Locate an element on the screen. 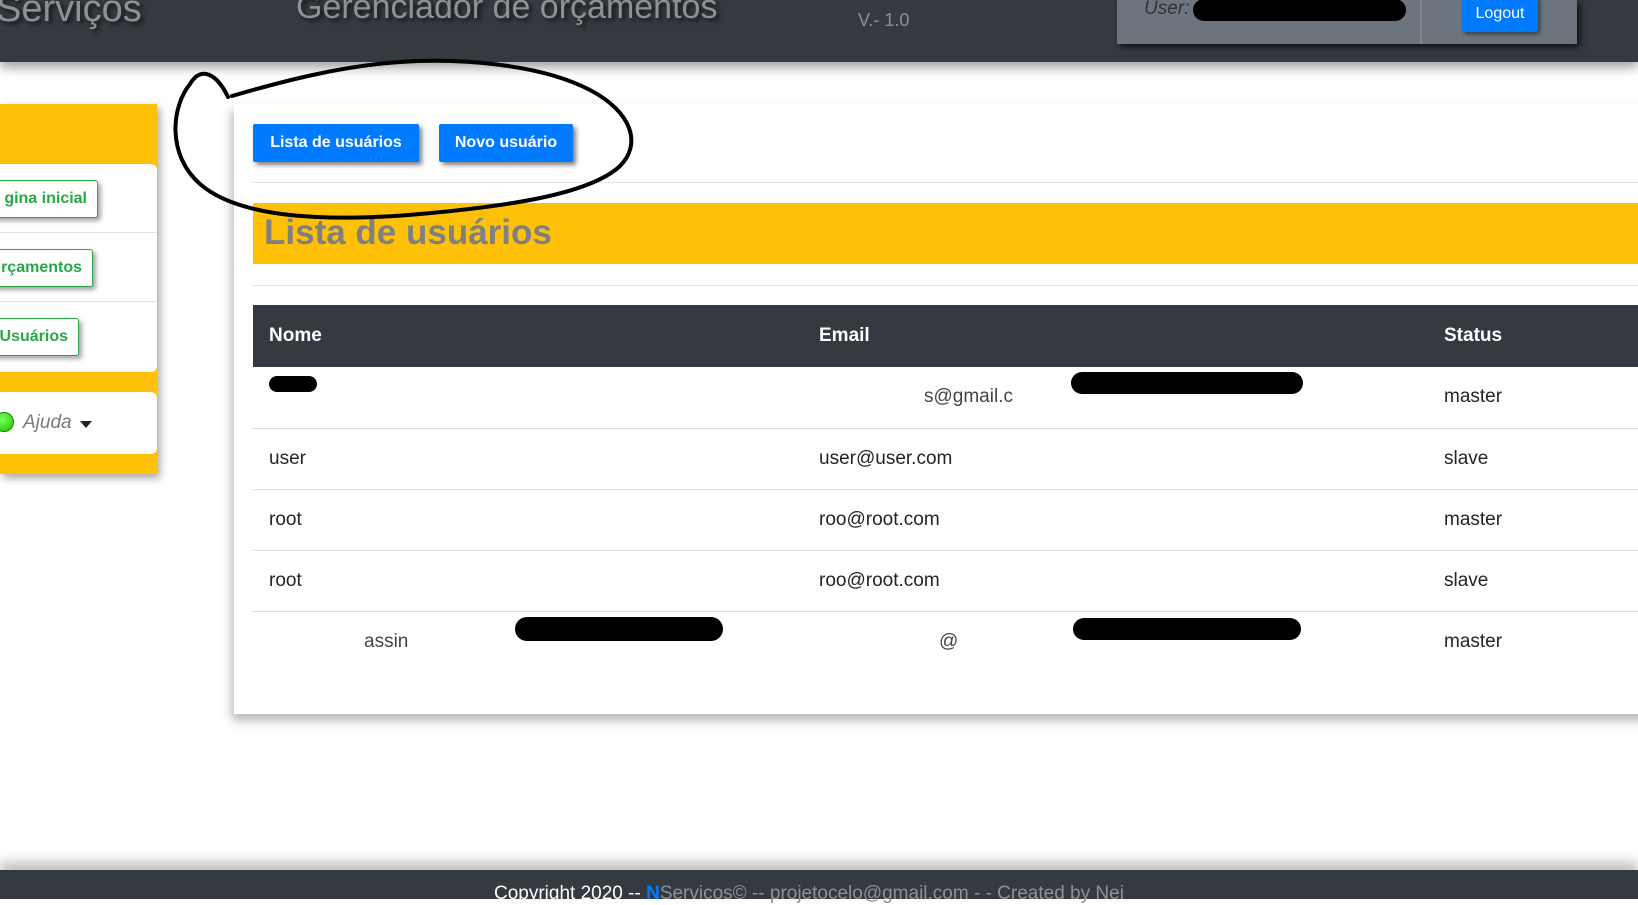  user-label: User: is located at coordinates (1167, 9).